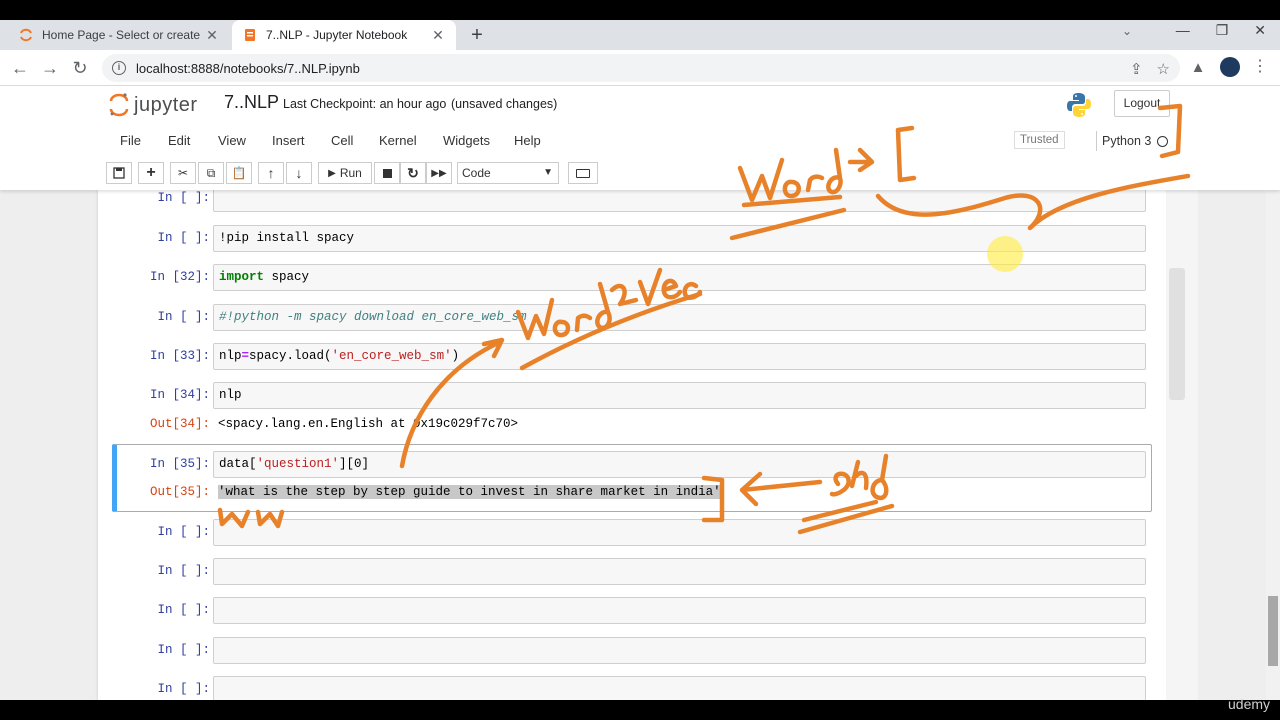 The image size is (1280, 720). I want to click on tab-title: 7..NLP - Jupyter Notebook, so click(337, 35).